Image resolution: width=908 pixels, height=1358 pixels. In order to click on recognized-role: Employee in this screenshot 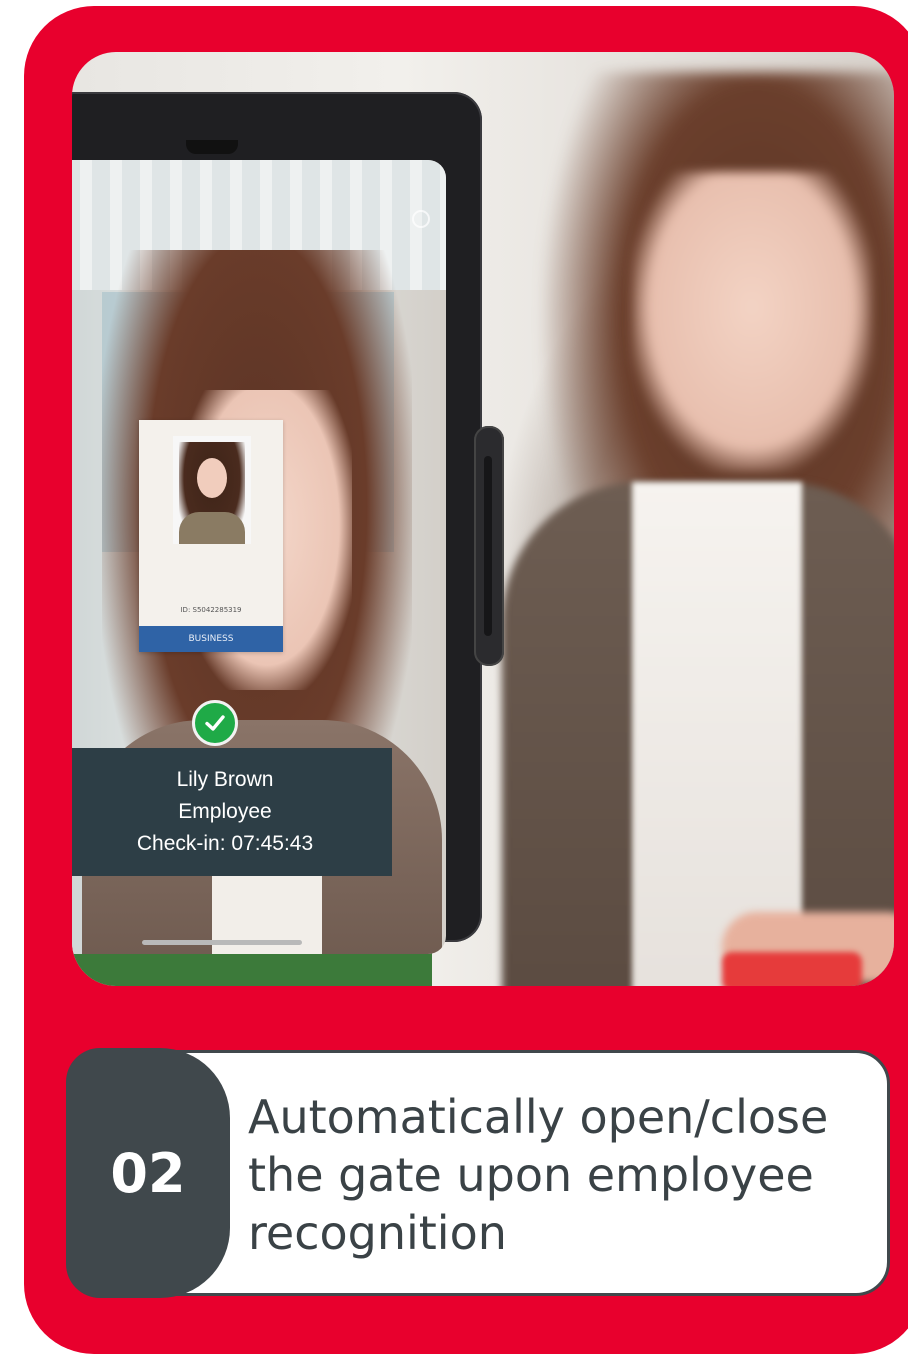, I will do `click(225, 811)`.